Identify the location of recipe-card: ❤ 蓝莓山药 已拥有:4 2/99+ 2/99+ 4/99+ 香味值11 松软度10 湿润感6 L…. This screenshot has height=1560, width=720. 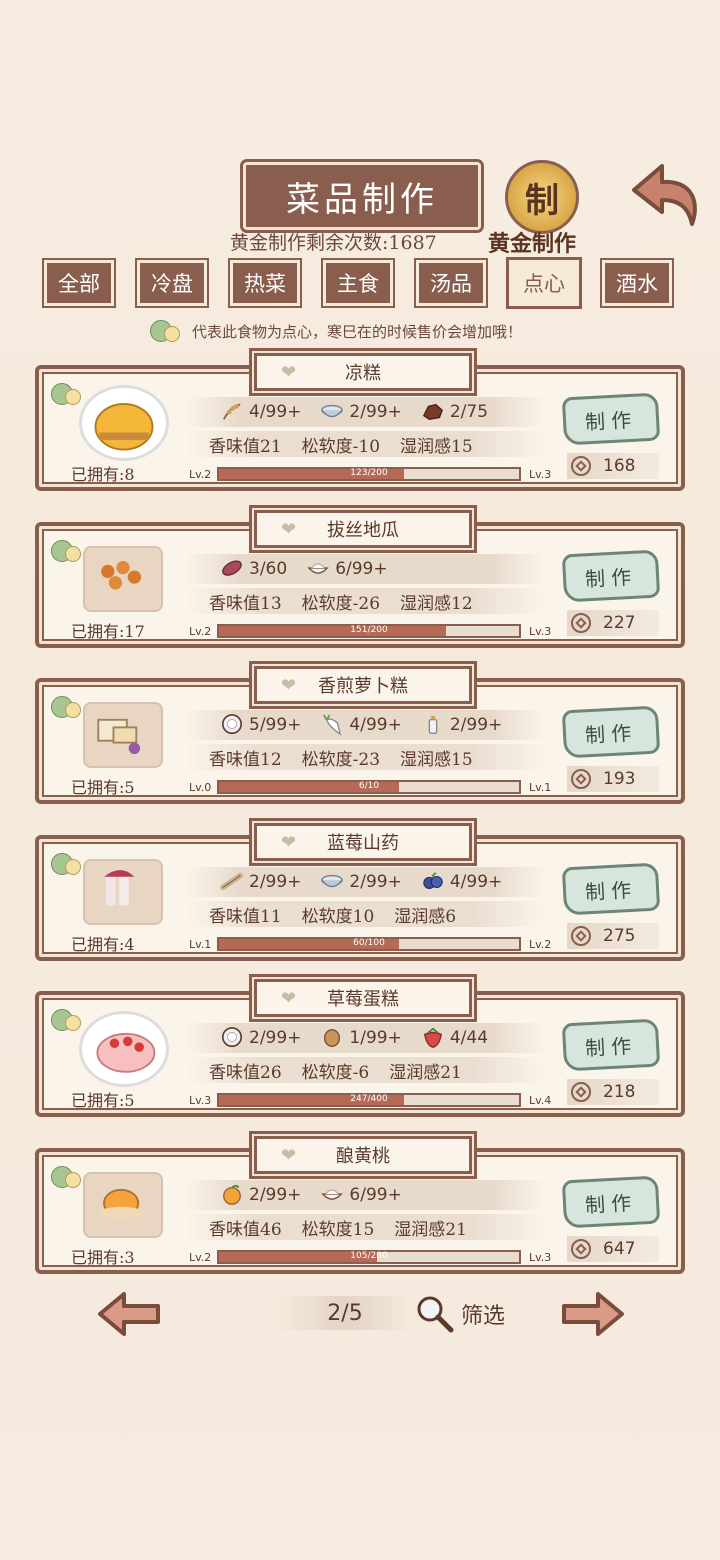
(360, 891).